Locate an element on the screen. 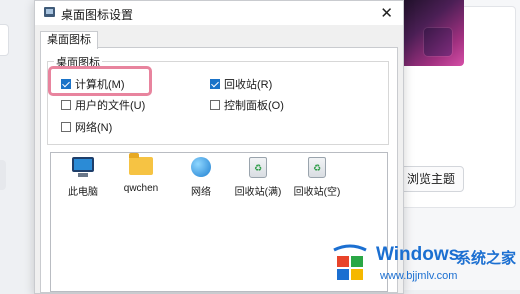 This screenshot has height=294, width=520. checkbox-label: 控制面板(O) is located at coordinates (254, 106).